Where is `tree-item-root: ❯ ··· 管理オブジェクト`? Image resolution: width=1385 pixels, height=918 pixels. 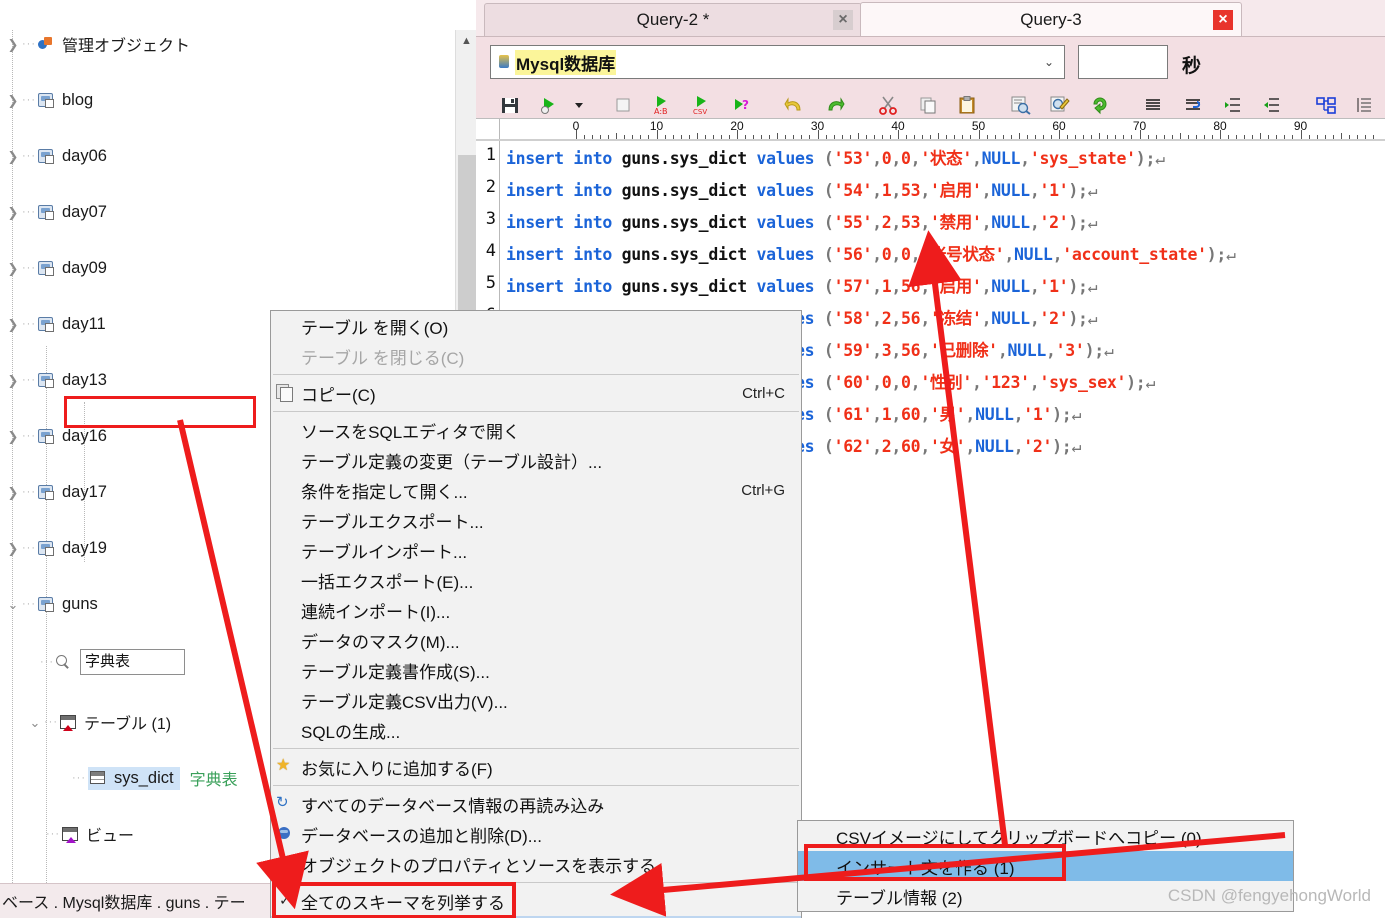 tree-item-root: ❯ ··· 管理オブジェクト is located at coordinates (227, 44).